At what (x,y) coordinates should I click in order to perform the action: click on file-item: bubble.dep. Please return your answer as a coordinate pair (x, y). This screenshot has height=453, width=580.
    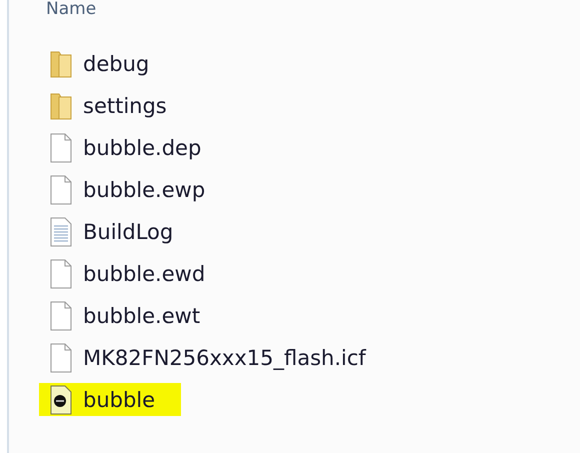
    Looking at the image, I should click on (133, 147).